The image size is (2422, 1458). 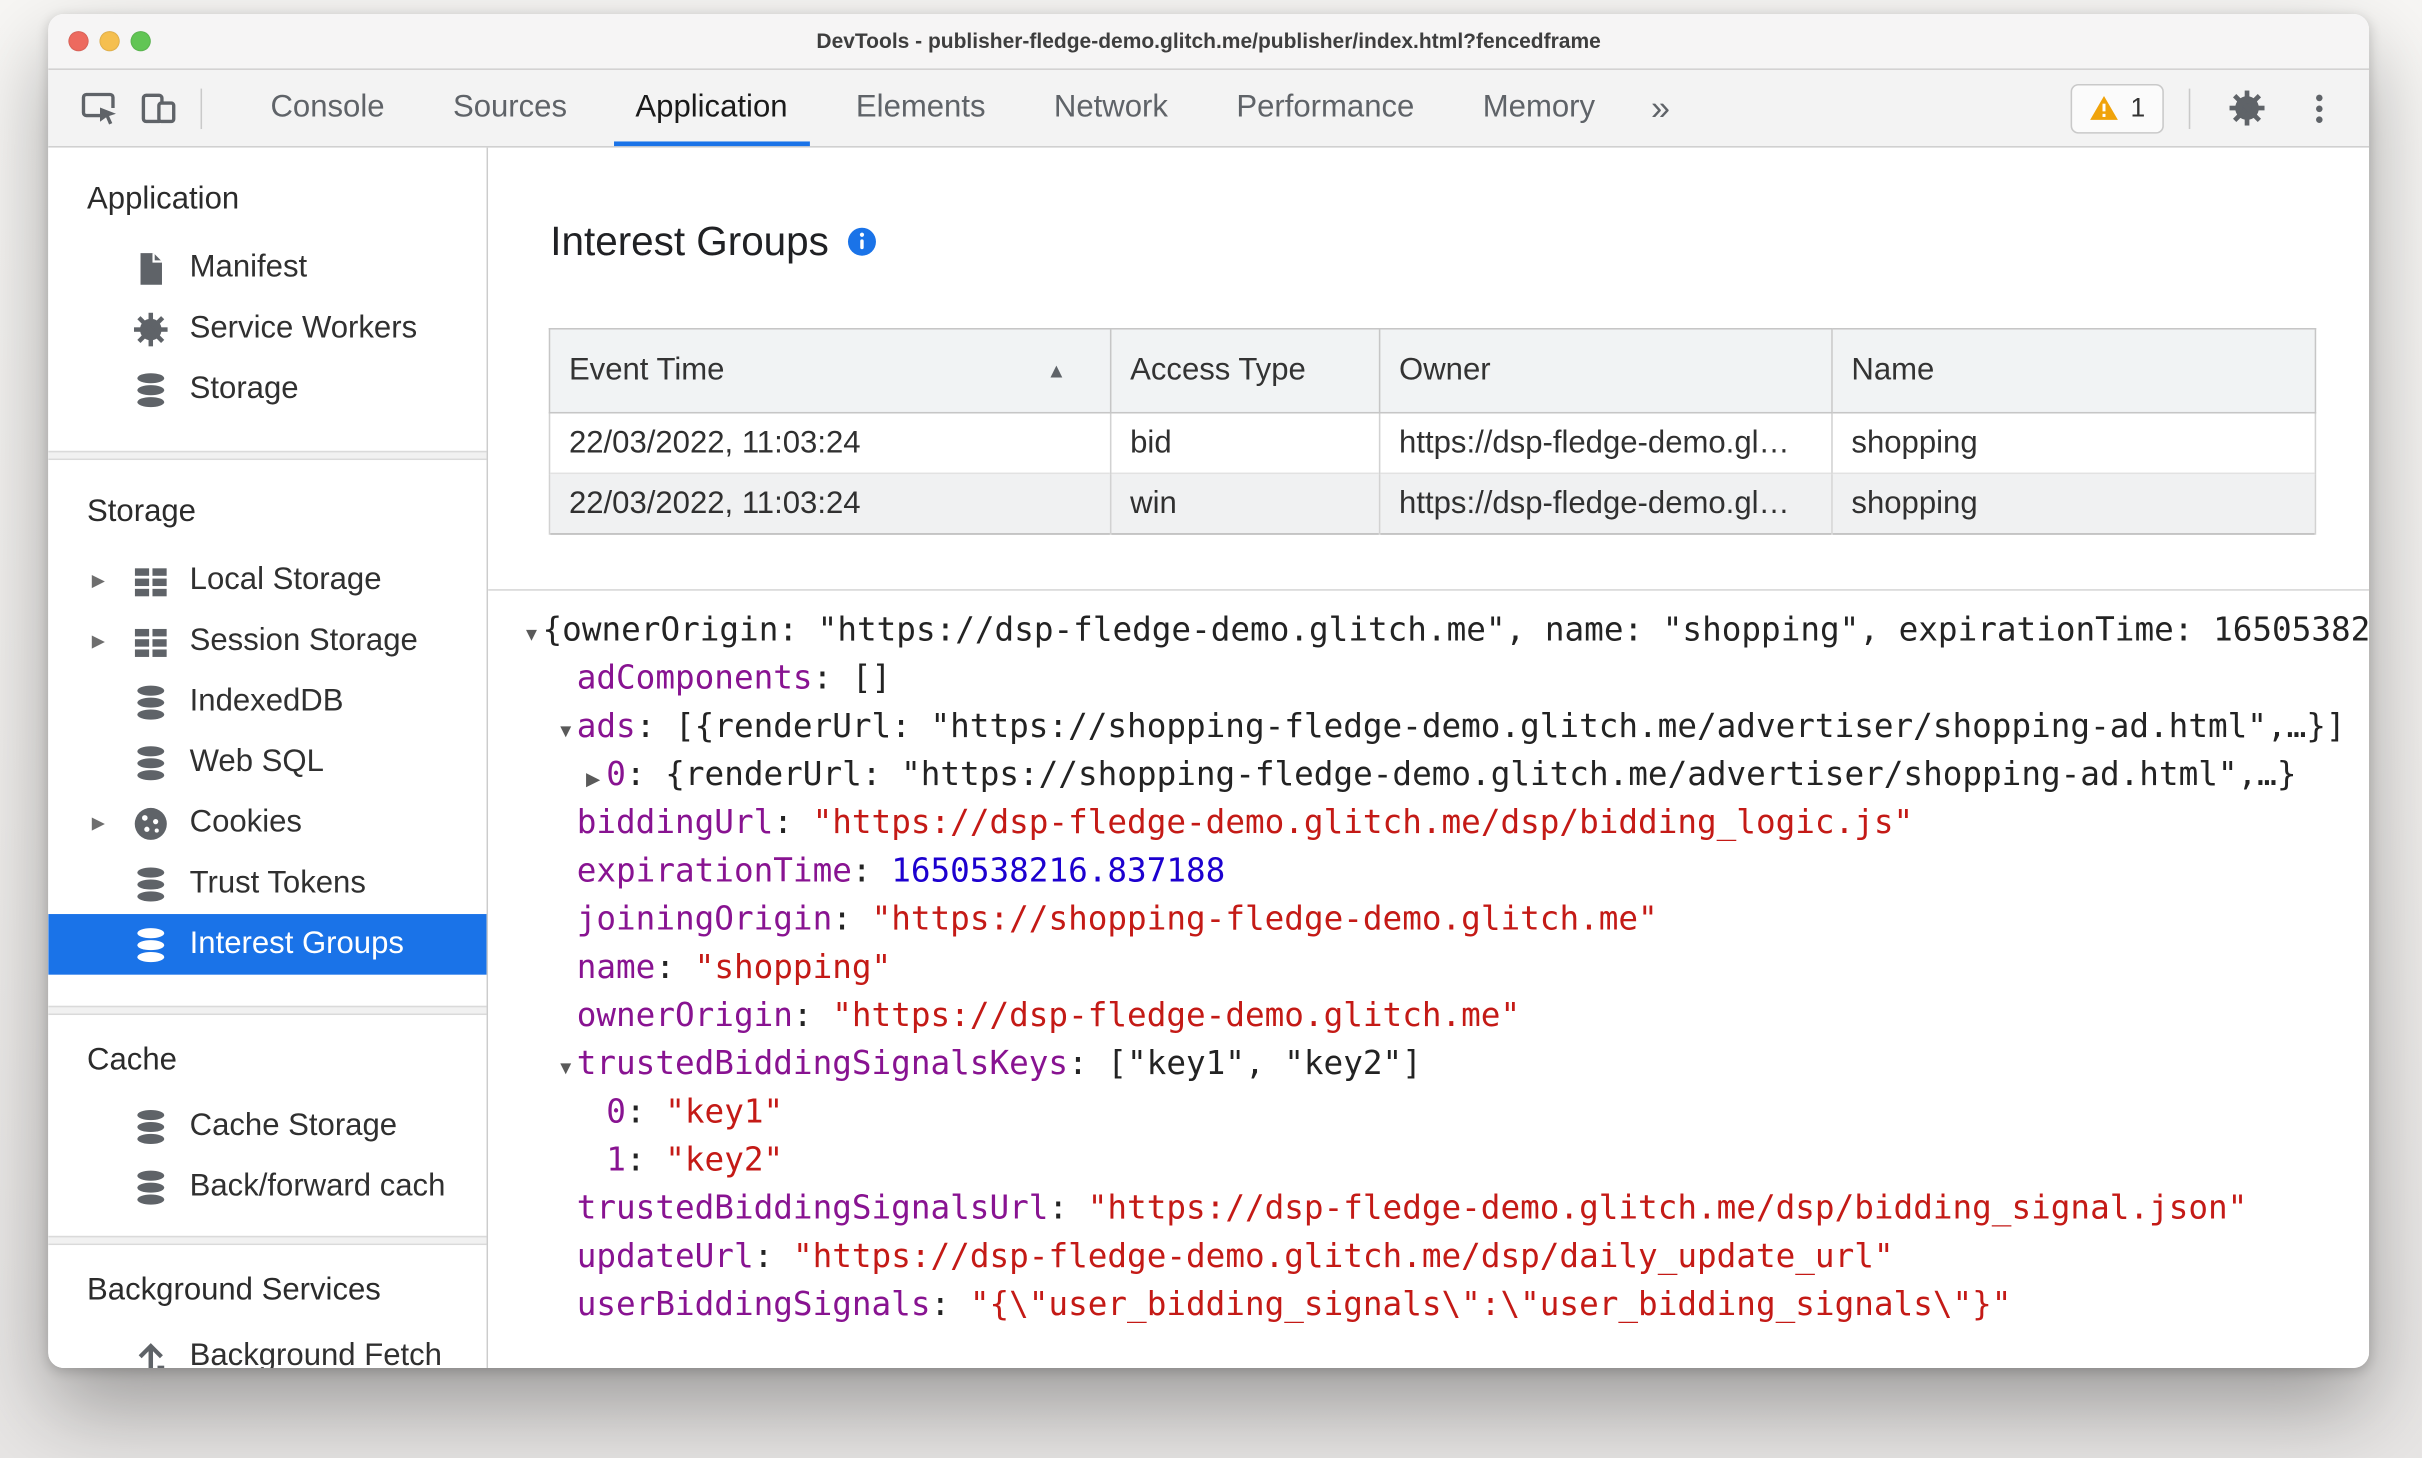 I want to click on issues-count: 1, so click(x=2138, y=107).